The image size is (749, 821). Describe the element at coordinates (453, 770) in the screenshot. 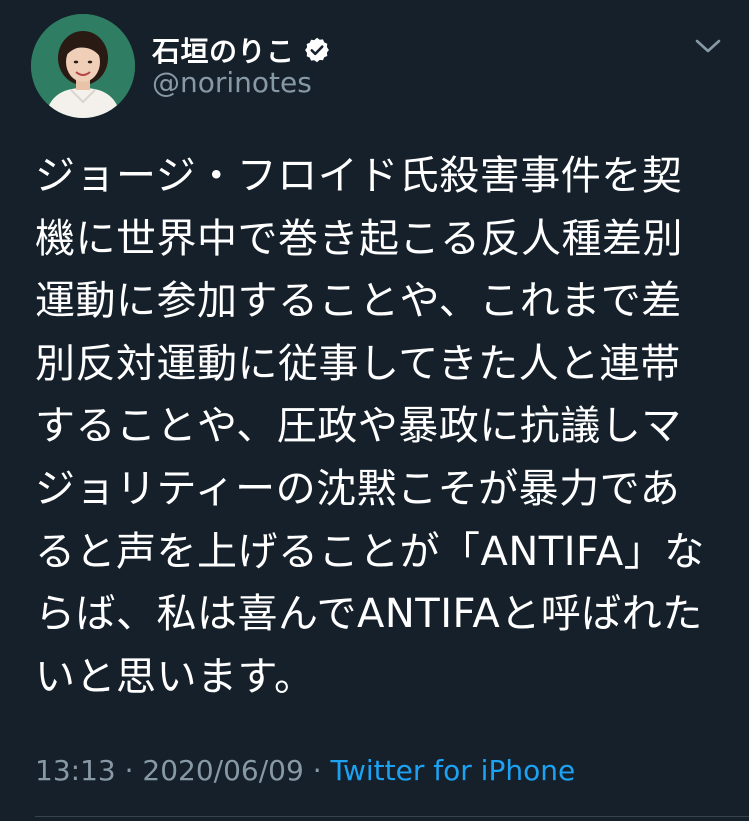

I see `tweet-source-link: Twitter for iPhone` at that location.